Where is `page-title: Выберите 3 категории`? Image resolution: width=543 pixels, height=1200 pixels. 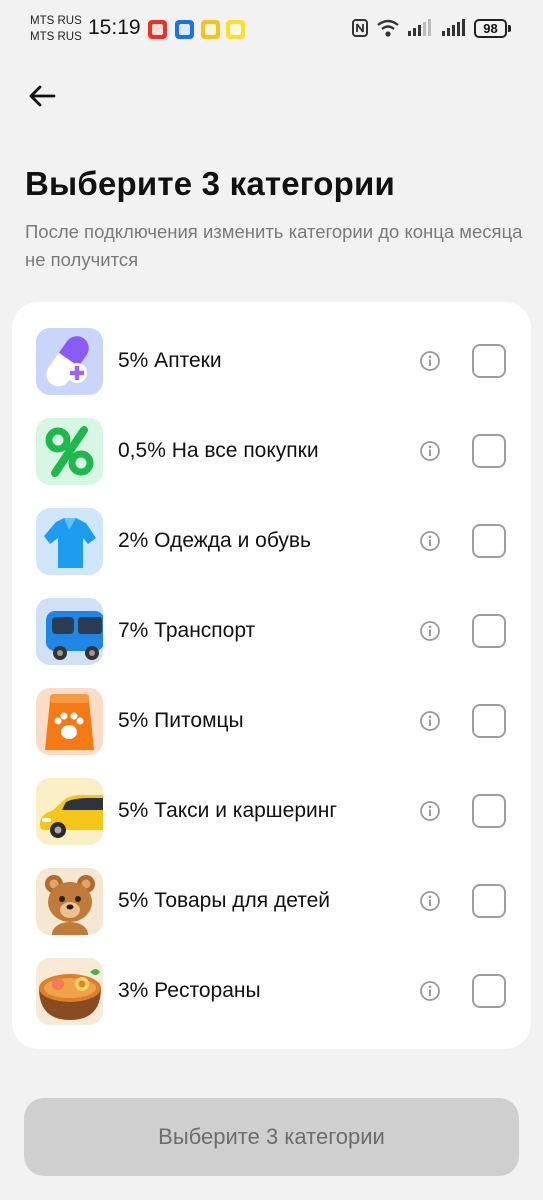
page-title: Выберите 3 категории is located at coordinates (210, 183).